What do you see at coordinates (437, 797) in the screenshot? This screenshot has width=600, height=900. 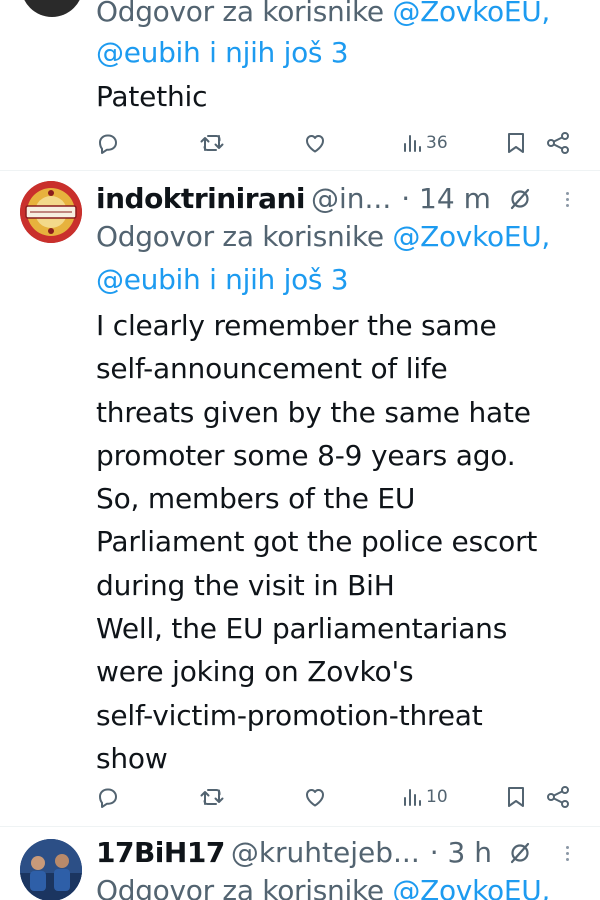 I see `views-count: 10` at bounding box center [437, 797].